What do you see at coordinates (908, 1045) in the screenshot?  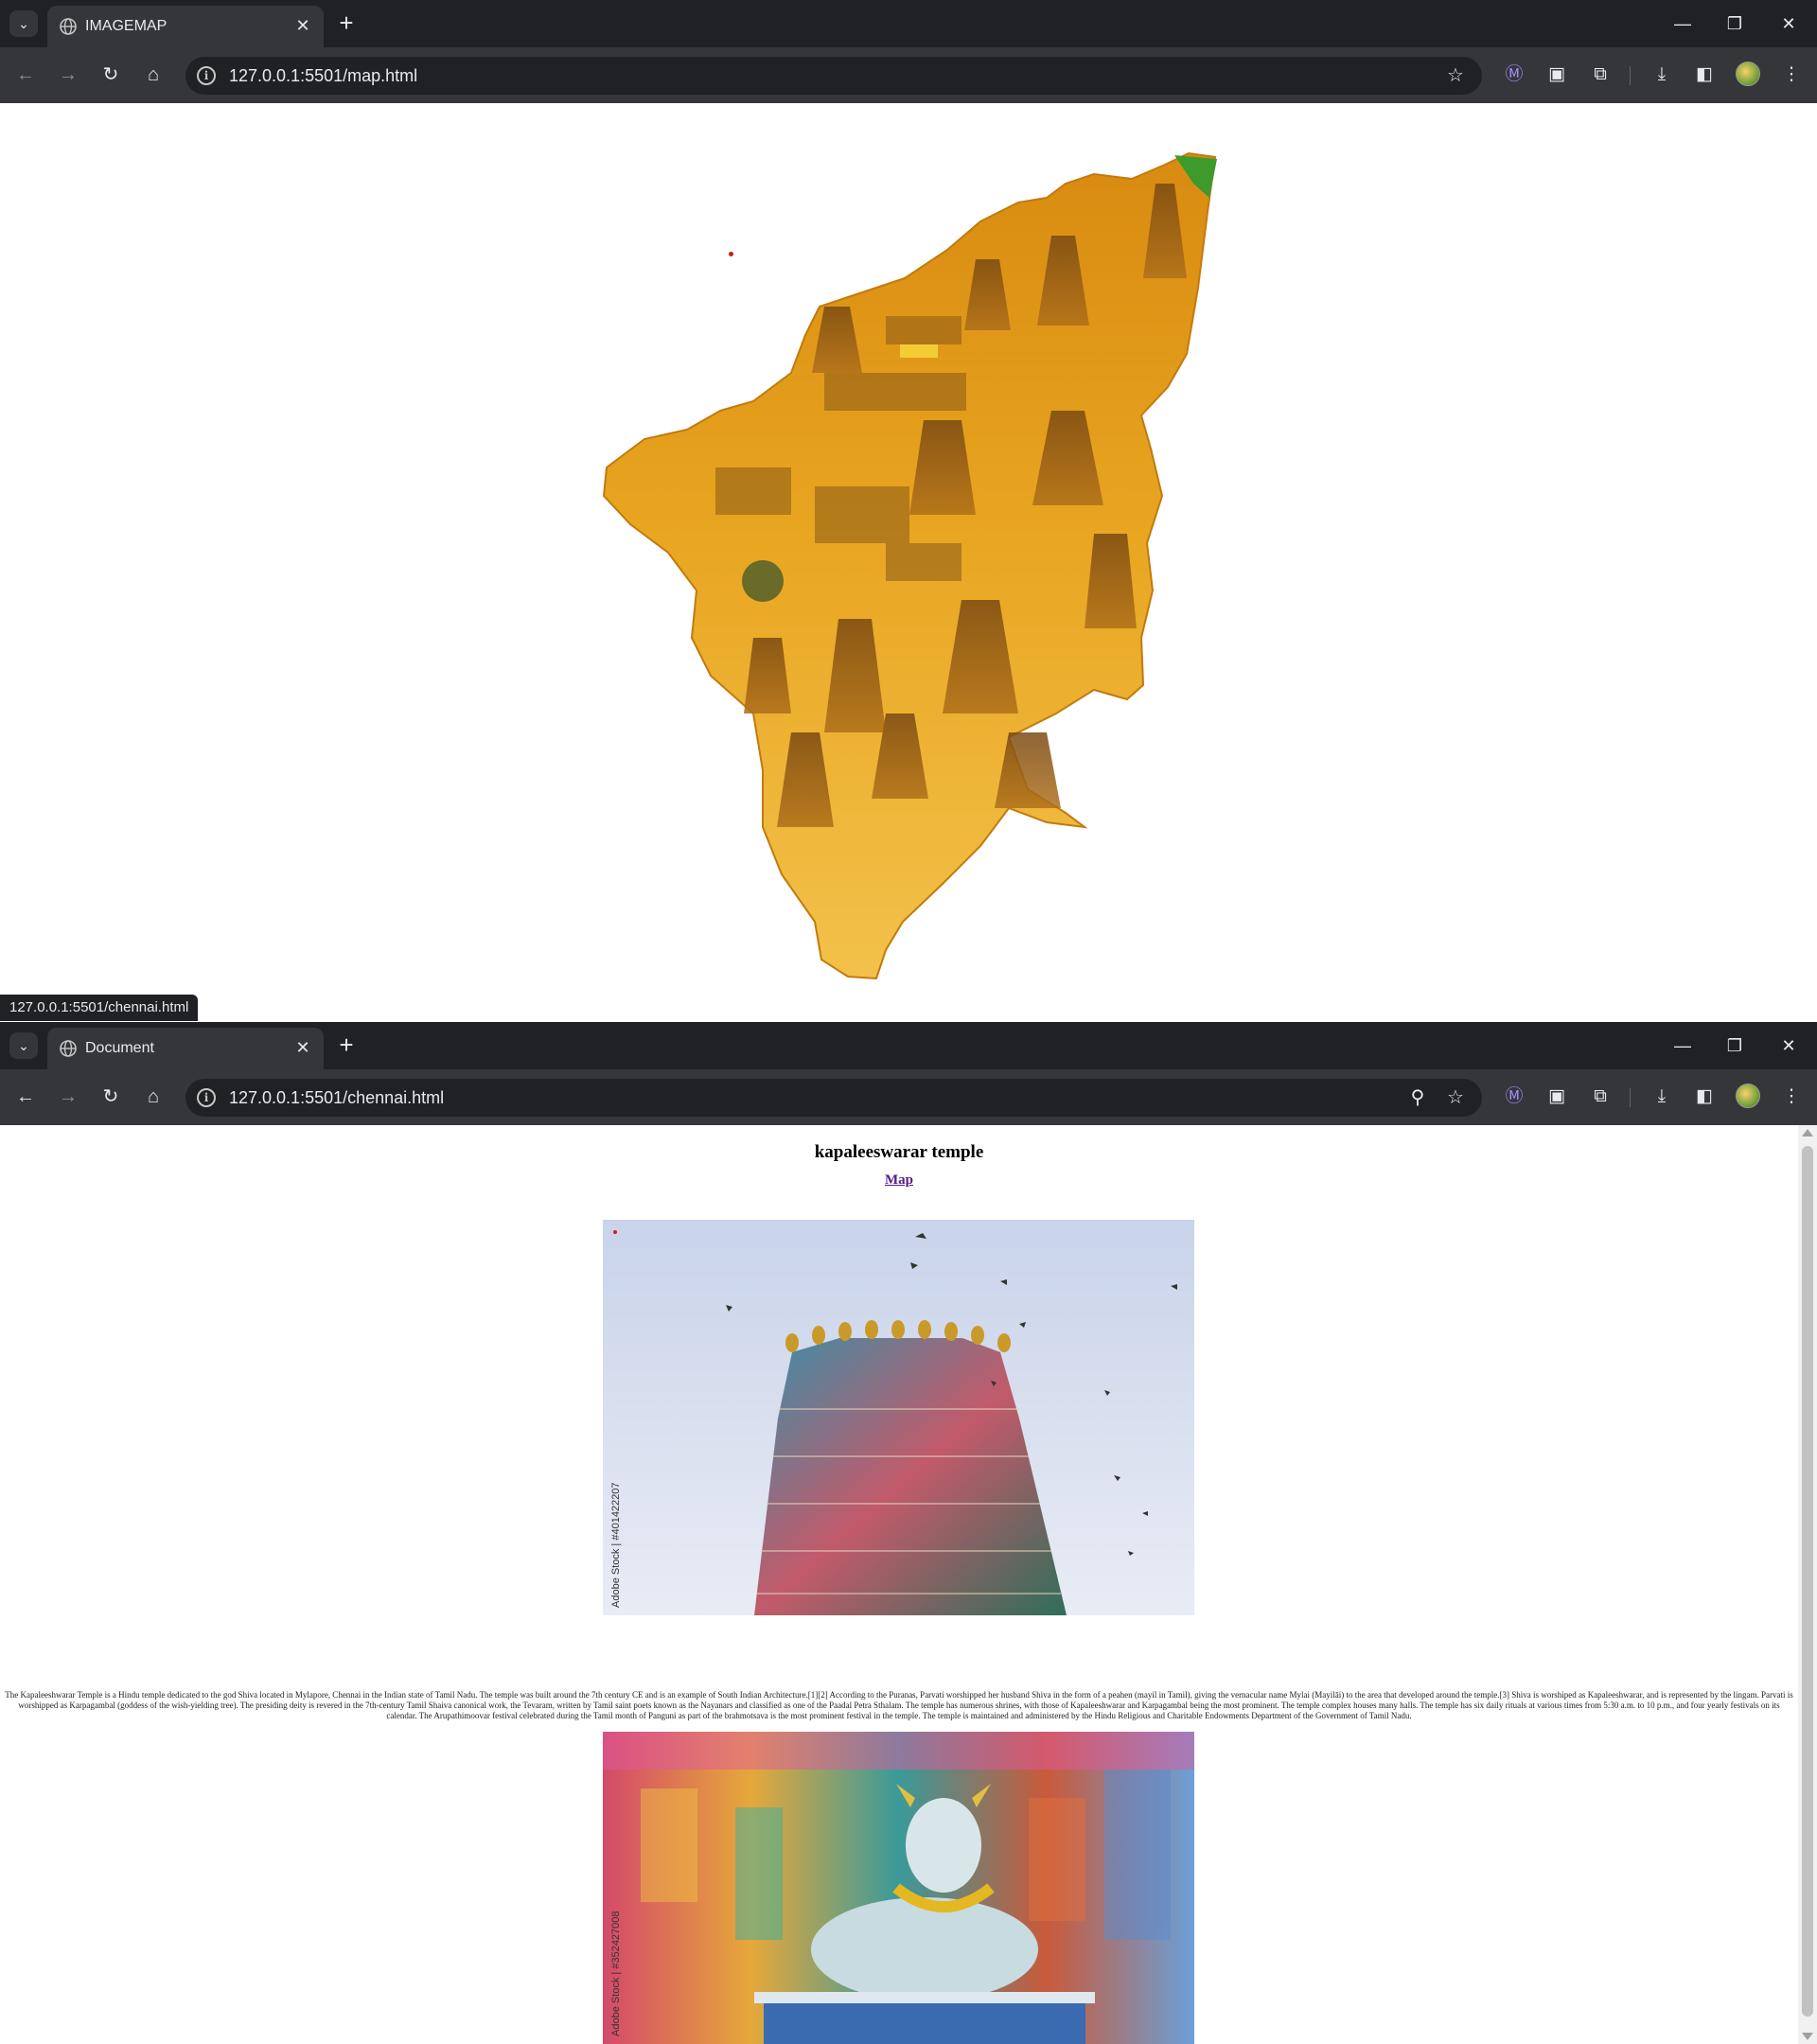 I see `title-bar: ⌄ Document ✕ + — ❐ ✕` at bounding box center [908, 1045].